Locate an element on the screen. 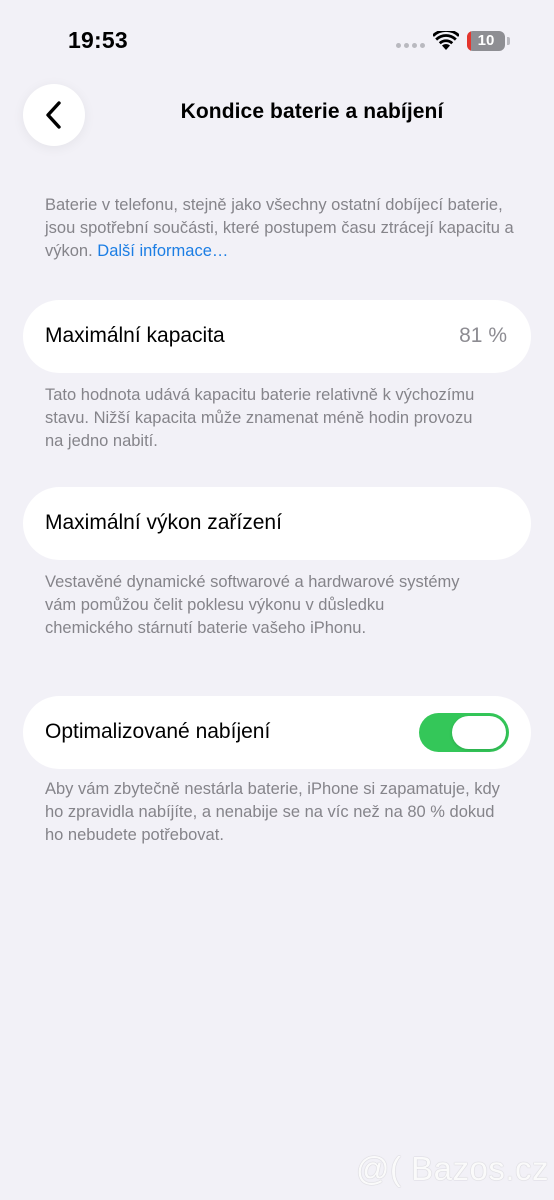  status-time: 19:53 is located at coordinates (98, 40).